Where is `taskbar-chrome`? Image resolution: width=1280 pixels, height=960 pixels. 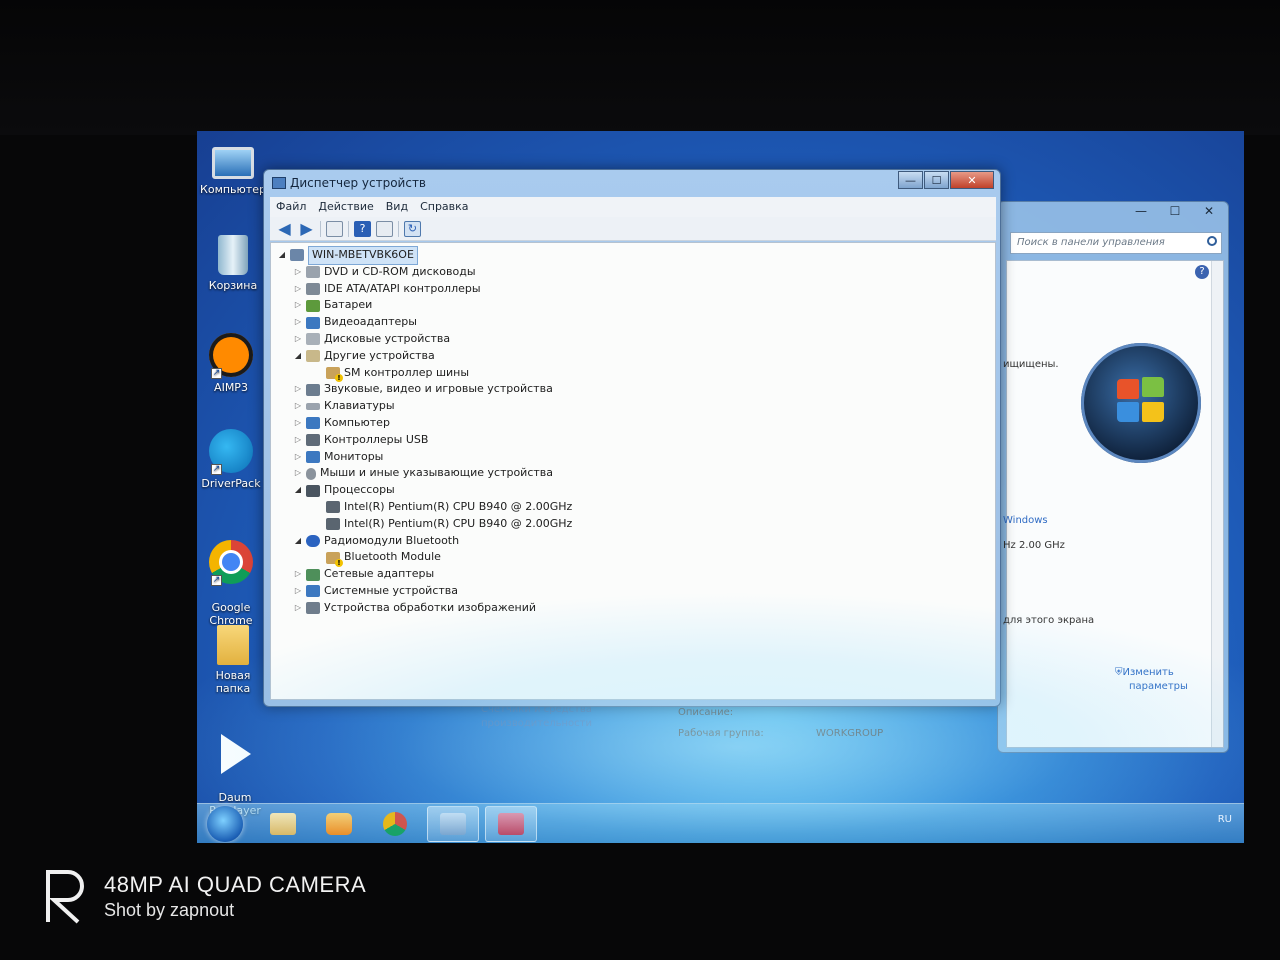
taskbar-chrome is located at coordinates (395, 824).